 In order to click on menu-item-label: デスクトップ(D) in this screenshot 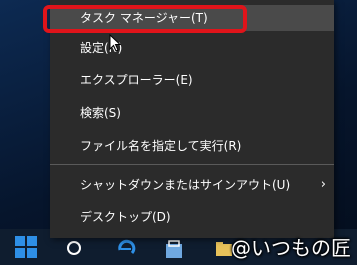, I will do `click(125, 217)`.